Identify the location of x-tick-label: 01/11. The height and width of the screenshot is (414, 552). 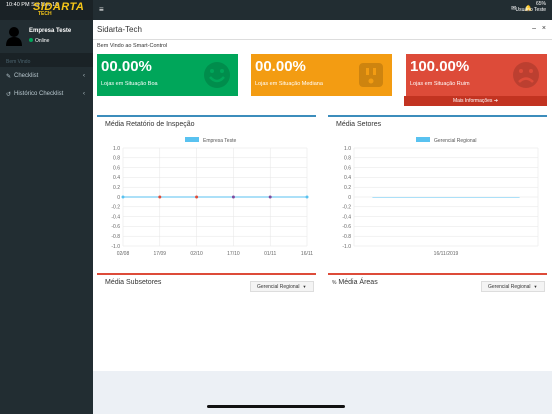
(270, 254).